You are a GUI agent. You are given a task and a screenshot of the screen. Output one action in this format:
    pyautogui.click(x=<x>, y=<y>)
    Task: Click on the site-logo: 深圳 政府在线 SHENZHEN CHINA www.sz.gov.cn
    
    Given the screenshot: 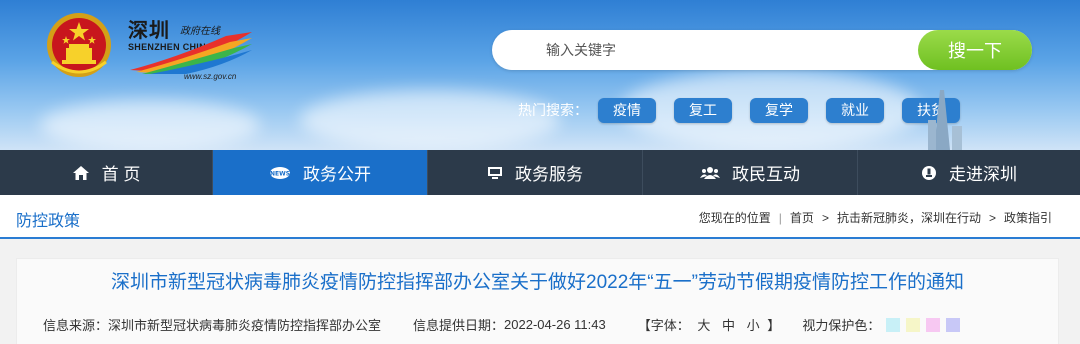 What is the action you would take?
    pyautogui.click(x=192, y=46)
    